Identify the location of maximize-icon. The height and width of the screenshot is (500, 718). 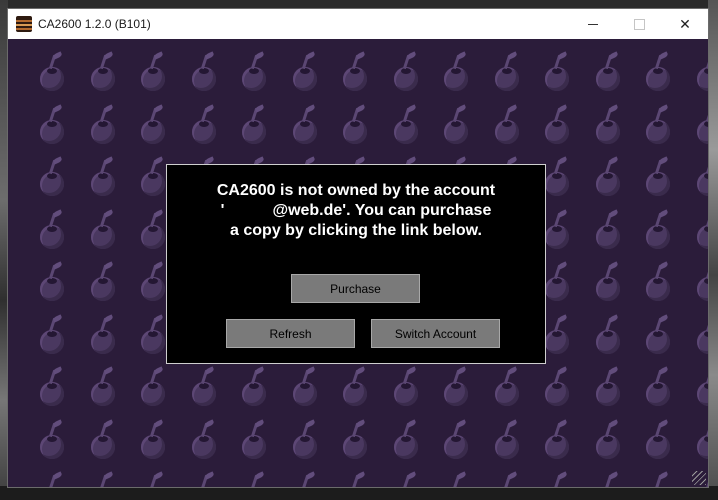
(639, 24).